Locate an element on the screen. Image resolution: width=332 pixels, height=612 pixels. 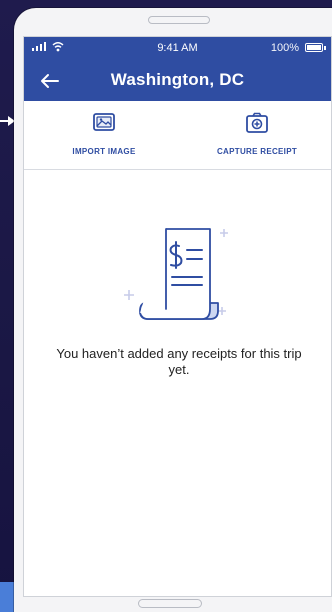
page-title: Washington, DC is located at coordinates (177, 79).